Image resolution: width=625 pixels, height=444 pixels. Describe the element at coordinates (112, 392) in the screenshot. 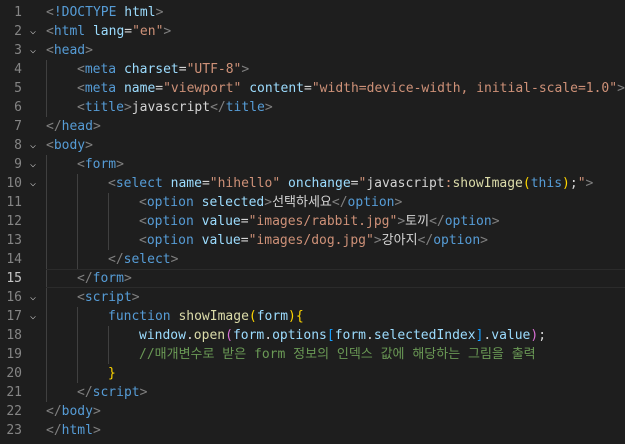

I see `code-text: </script>` at that location.